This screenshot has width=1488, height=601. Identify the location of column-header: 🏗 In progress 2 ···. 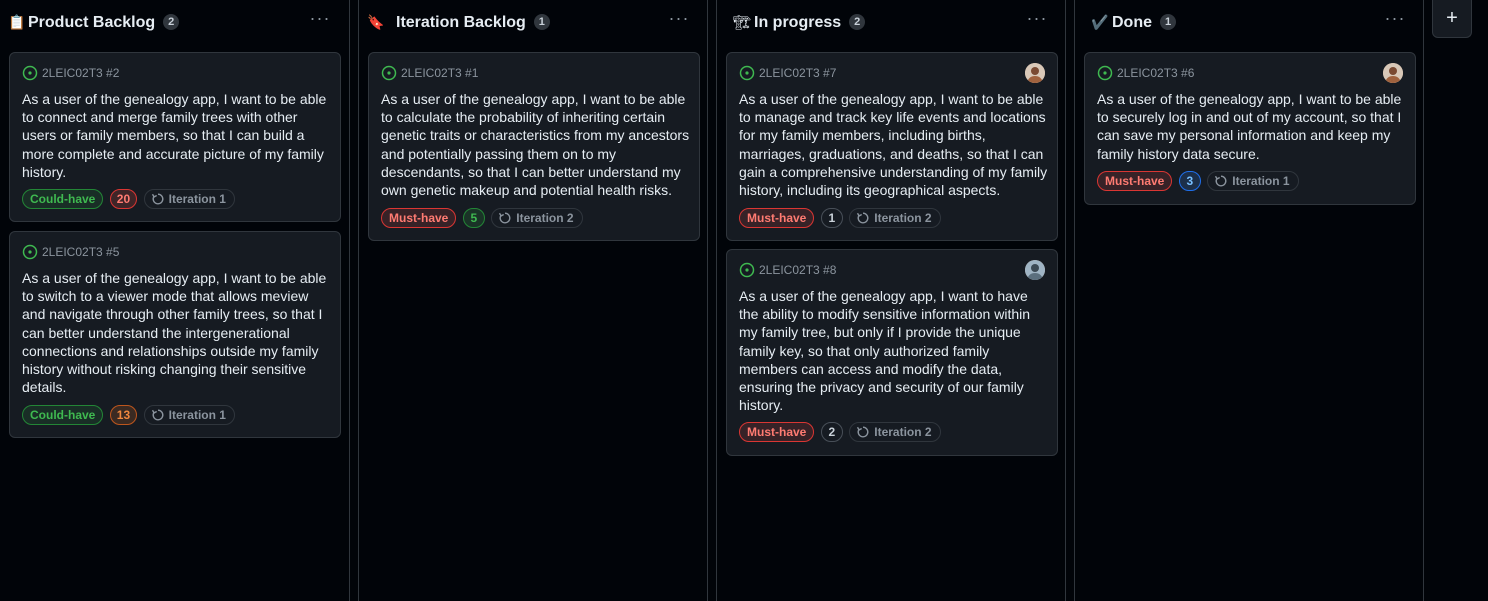
(891, 23).